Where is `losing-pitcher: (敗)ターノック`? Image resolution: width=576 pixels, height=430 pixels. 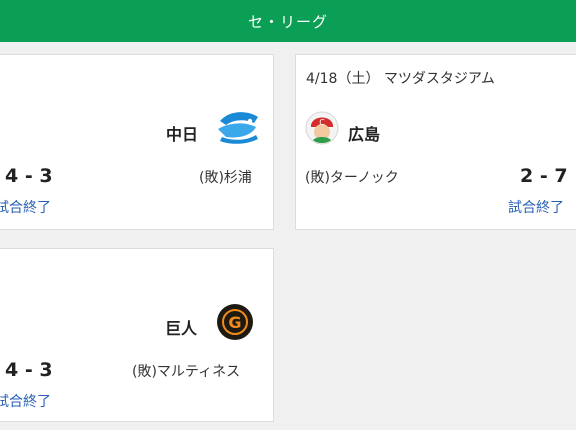 losing-pitcher: (敗)ターノック is located at coordinates (352, 178).